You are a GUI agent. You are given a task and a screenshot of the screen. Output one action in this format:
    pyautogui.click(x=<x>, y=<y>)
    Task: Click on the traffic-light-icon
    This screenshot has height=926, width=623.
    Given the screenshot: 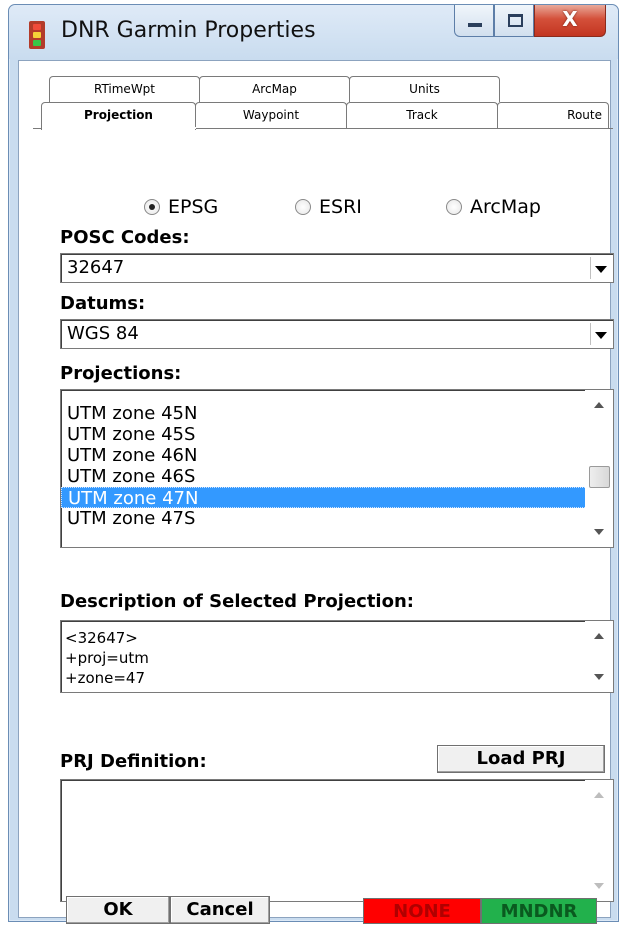 What is the action you would take?
    pyautogui.click(x=37, y=35)
    